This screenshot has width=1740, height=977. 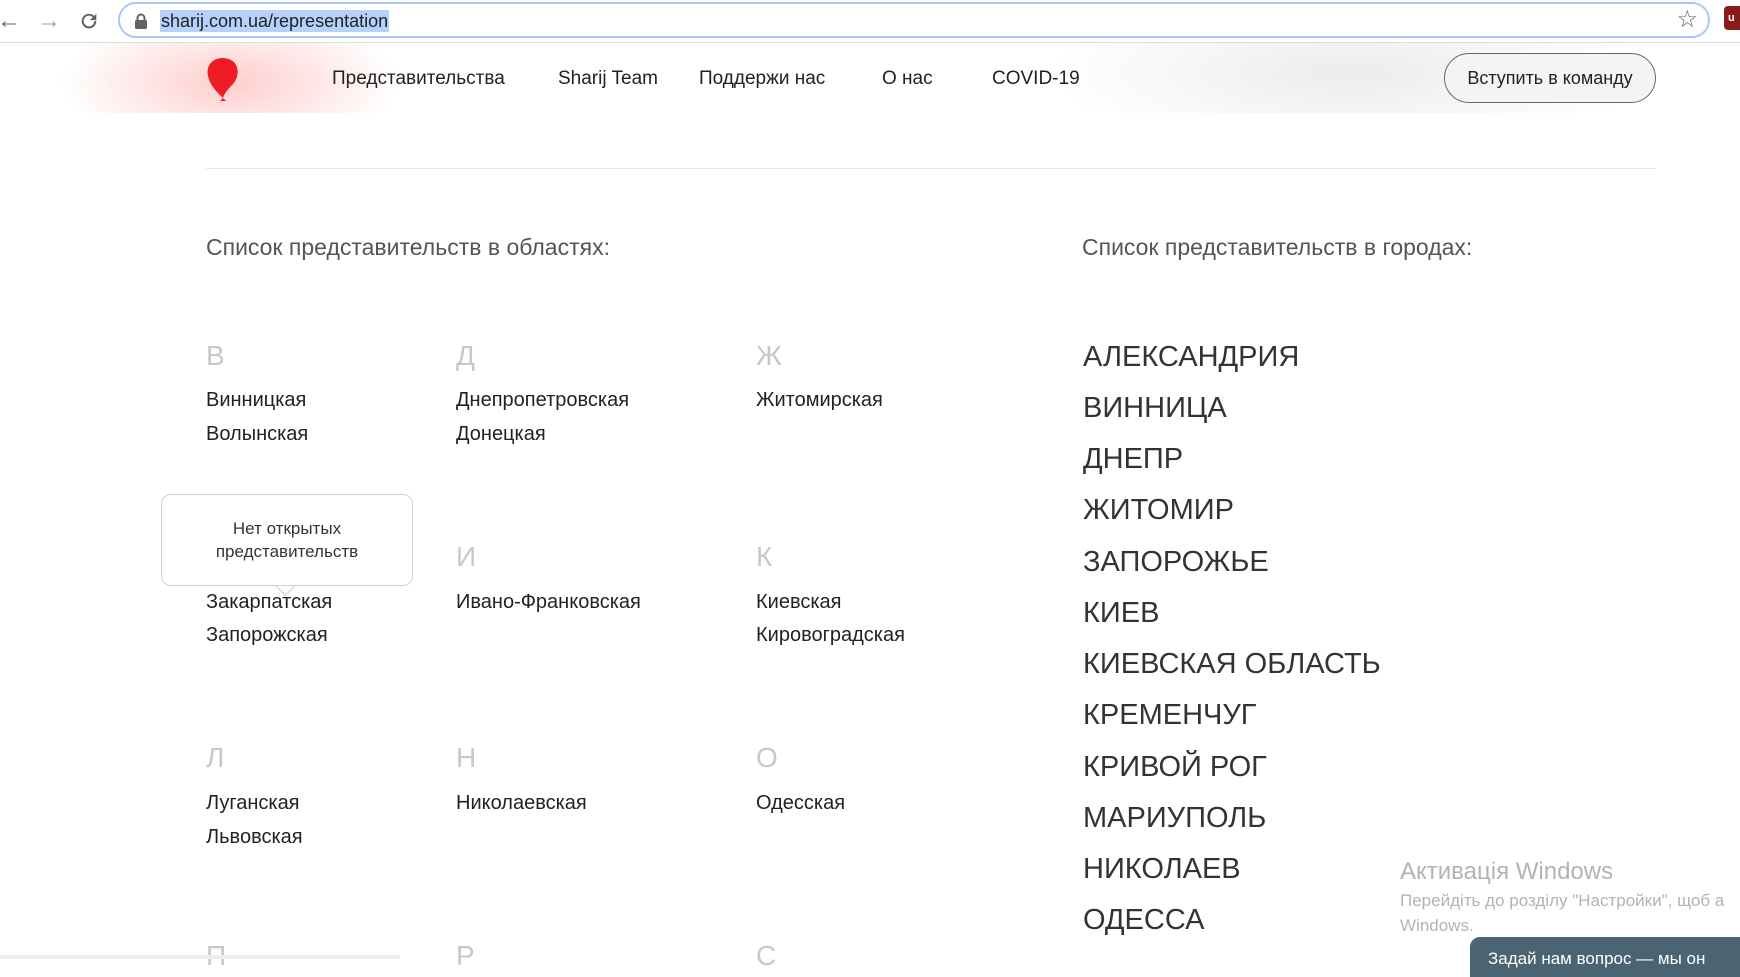 What do you see at coordinates (141, 21) in the screenshot?
I see `lock-icon` at bounding box center [141, 21].